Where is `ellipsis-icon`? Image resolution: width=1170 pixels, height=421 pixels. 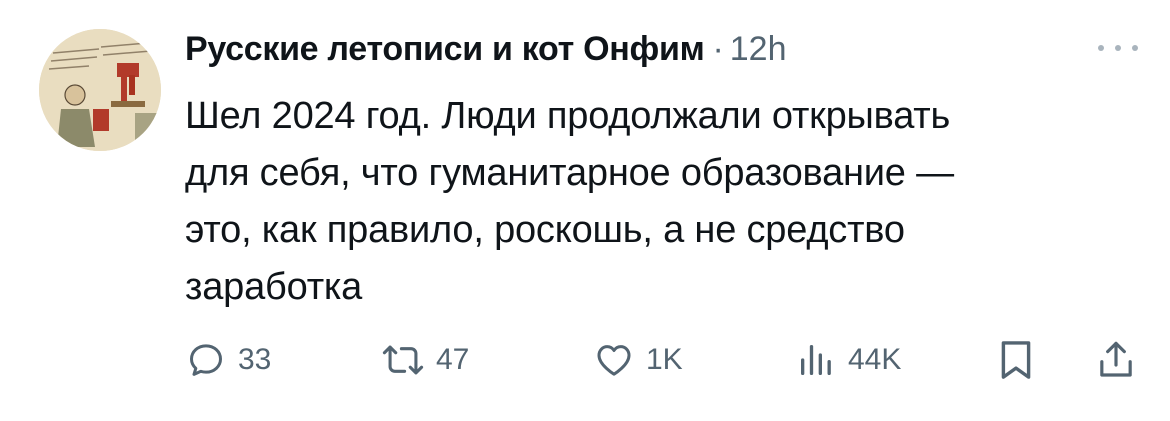 ellipsis-icon is located at coordinates (1118, 48).